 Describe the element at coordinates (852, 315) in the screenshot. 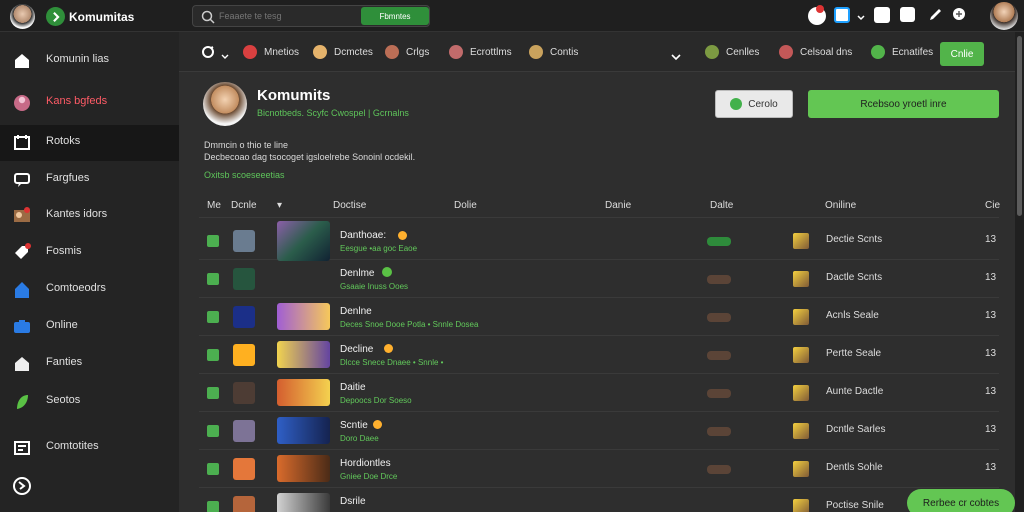

I see `row-online-status: Acnls Seale` at that location.